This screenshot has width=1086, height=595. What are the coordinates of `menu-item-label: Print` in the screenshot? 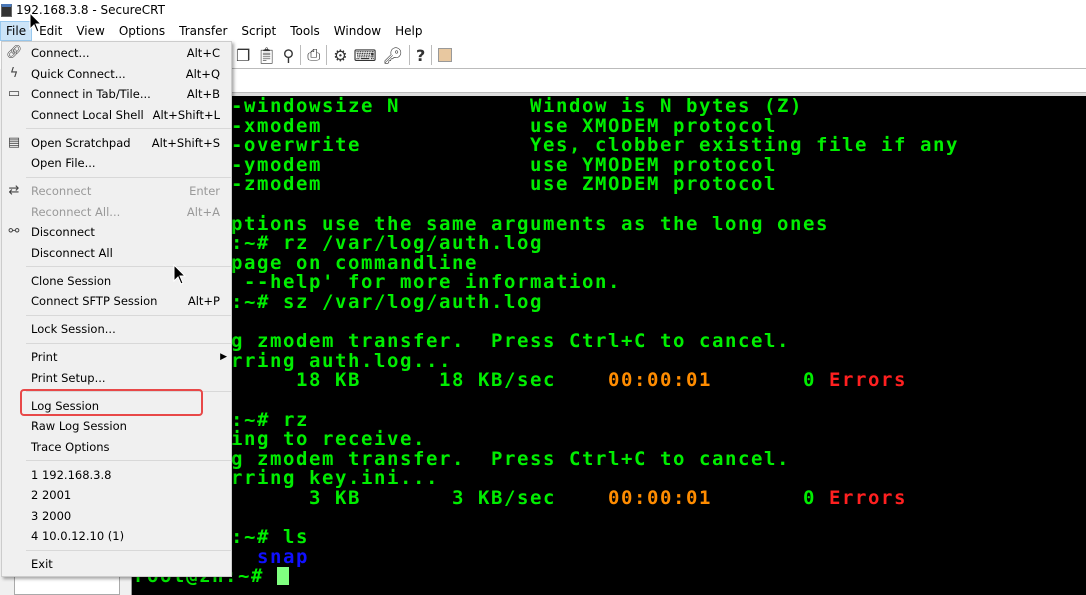 It's located at (44, 357).